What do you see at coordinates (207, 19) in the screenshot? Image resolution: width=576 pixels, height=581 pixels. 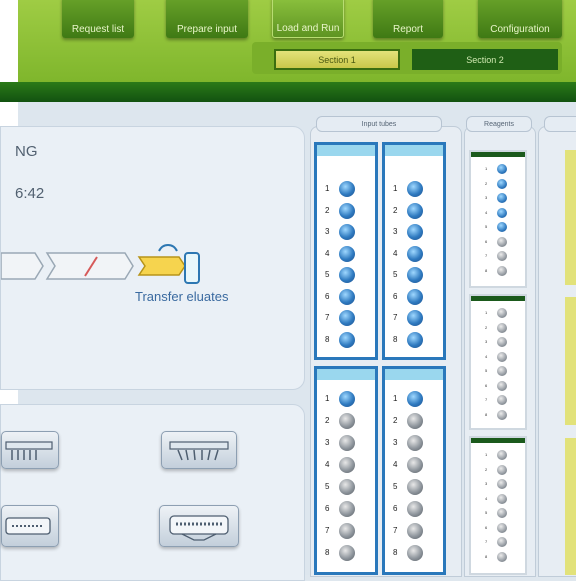 I see `nav-prepare-input-button: Prepare input` at bounding box center [207, 19].